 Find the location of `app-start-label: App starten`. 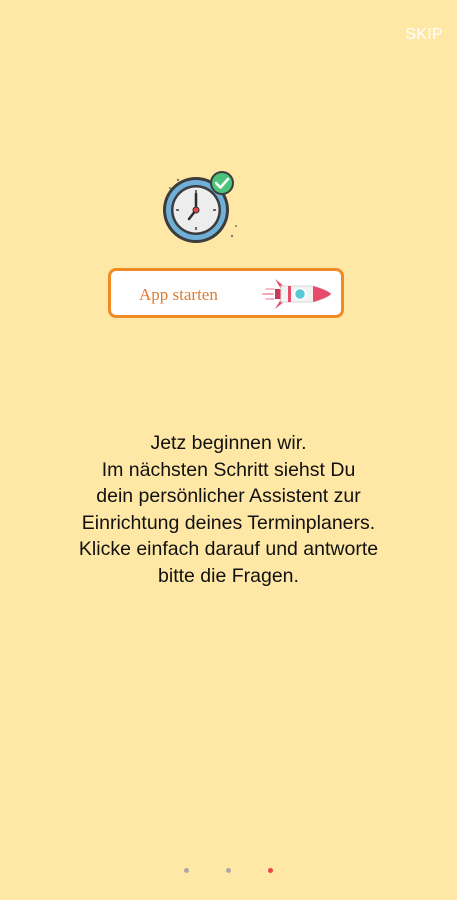

app-start-label: App starten is located at coordinates (178, 294).